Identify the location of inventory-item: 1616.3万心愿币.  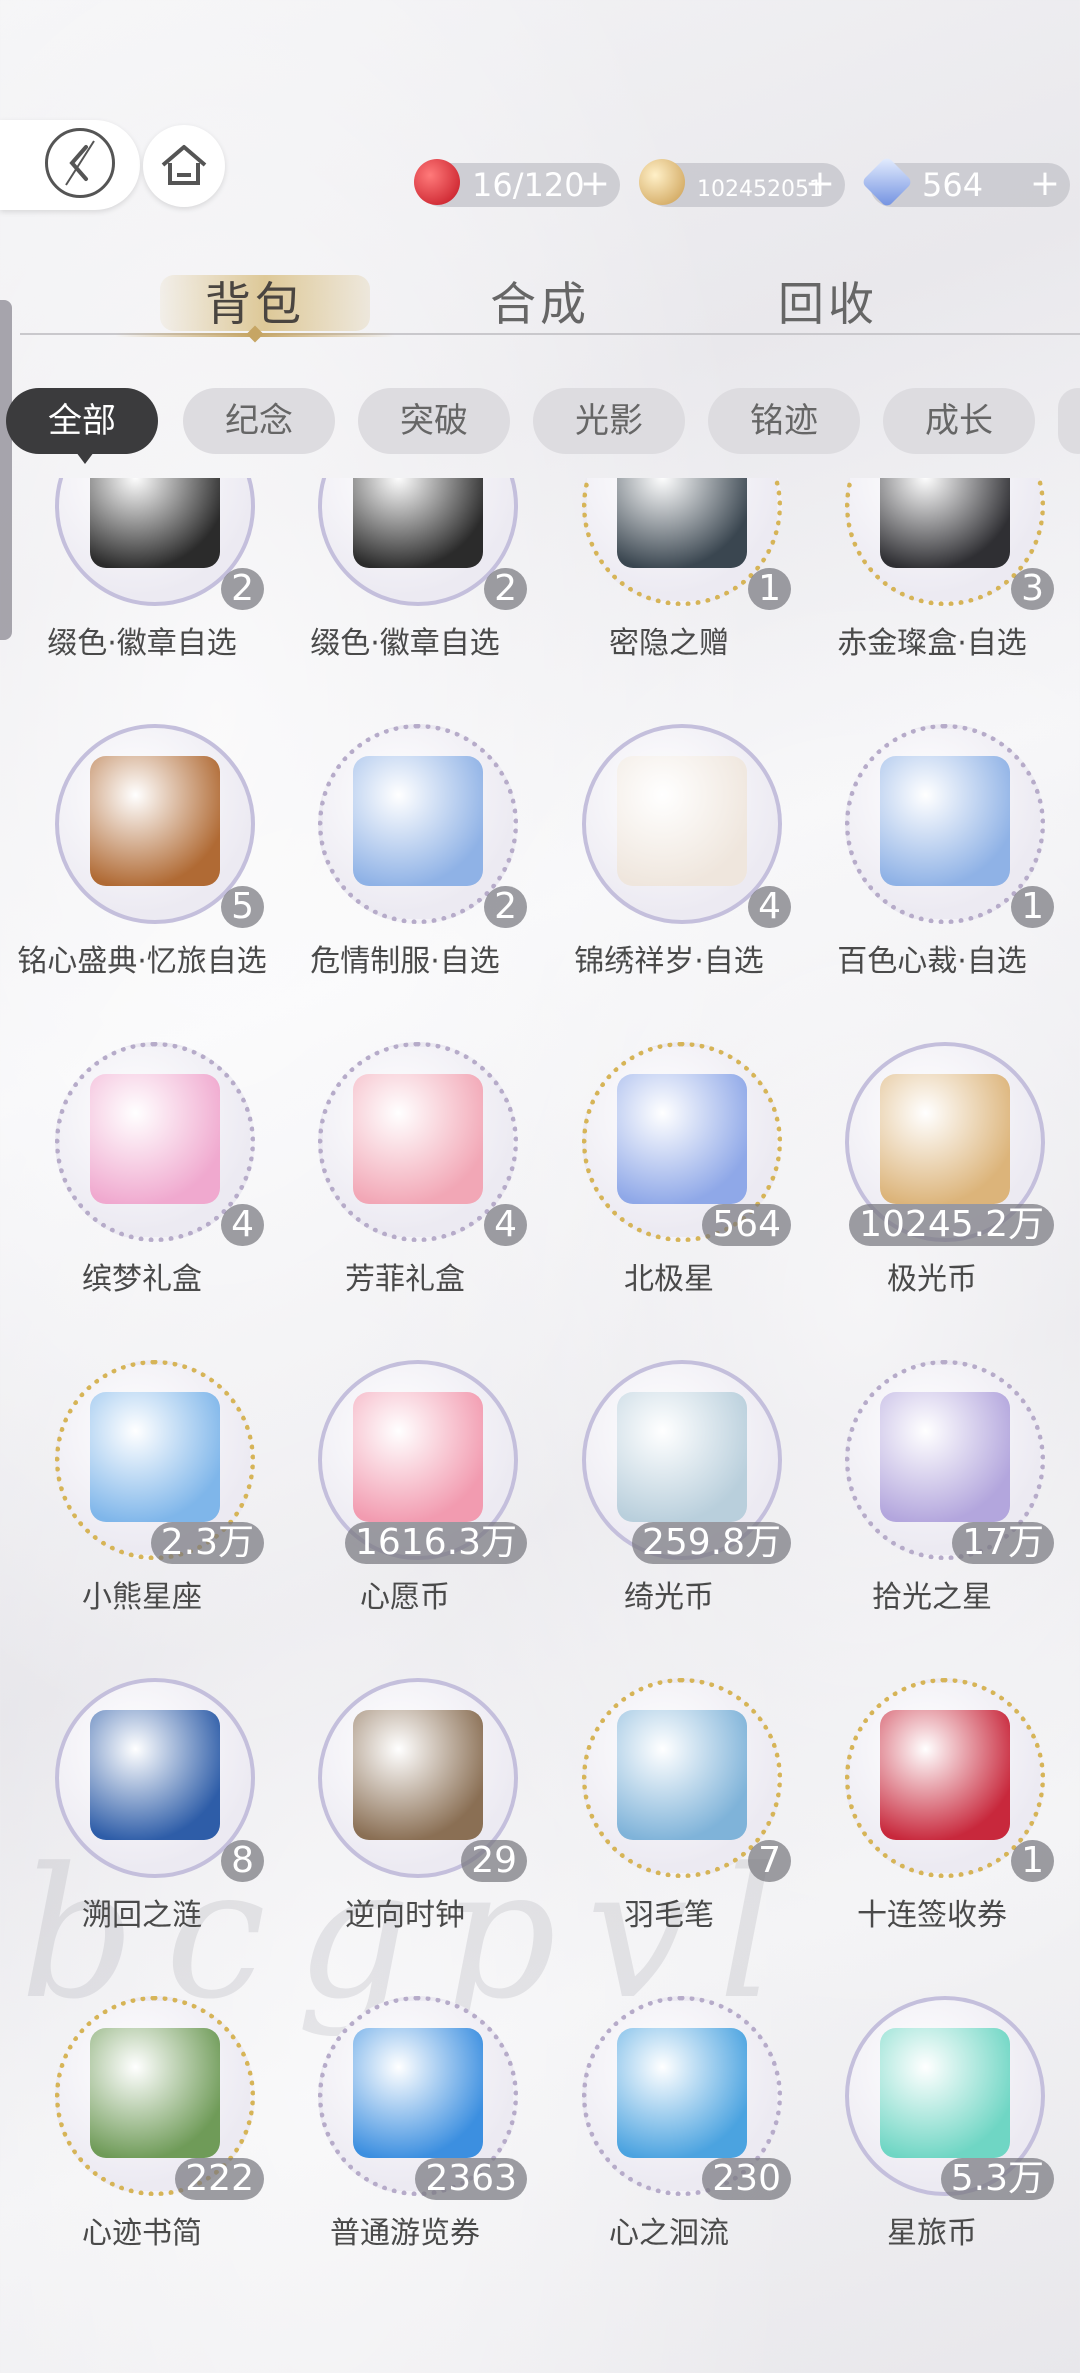
(405, 1478).